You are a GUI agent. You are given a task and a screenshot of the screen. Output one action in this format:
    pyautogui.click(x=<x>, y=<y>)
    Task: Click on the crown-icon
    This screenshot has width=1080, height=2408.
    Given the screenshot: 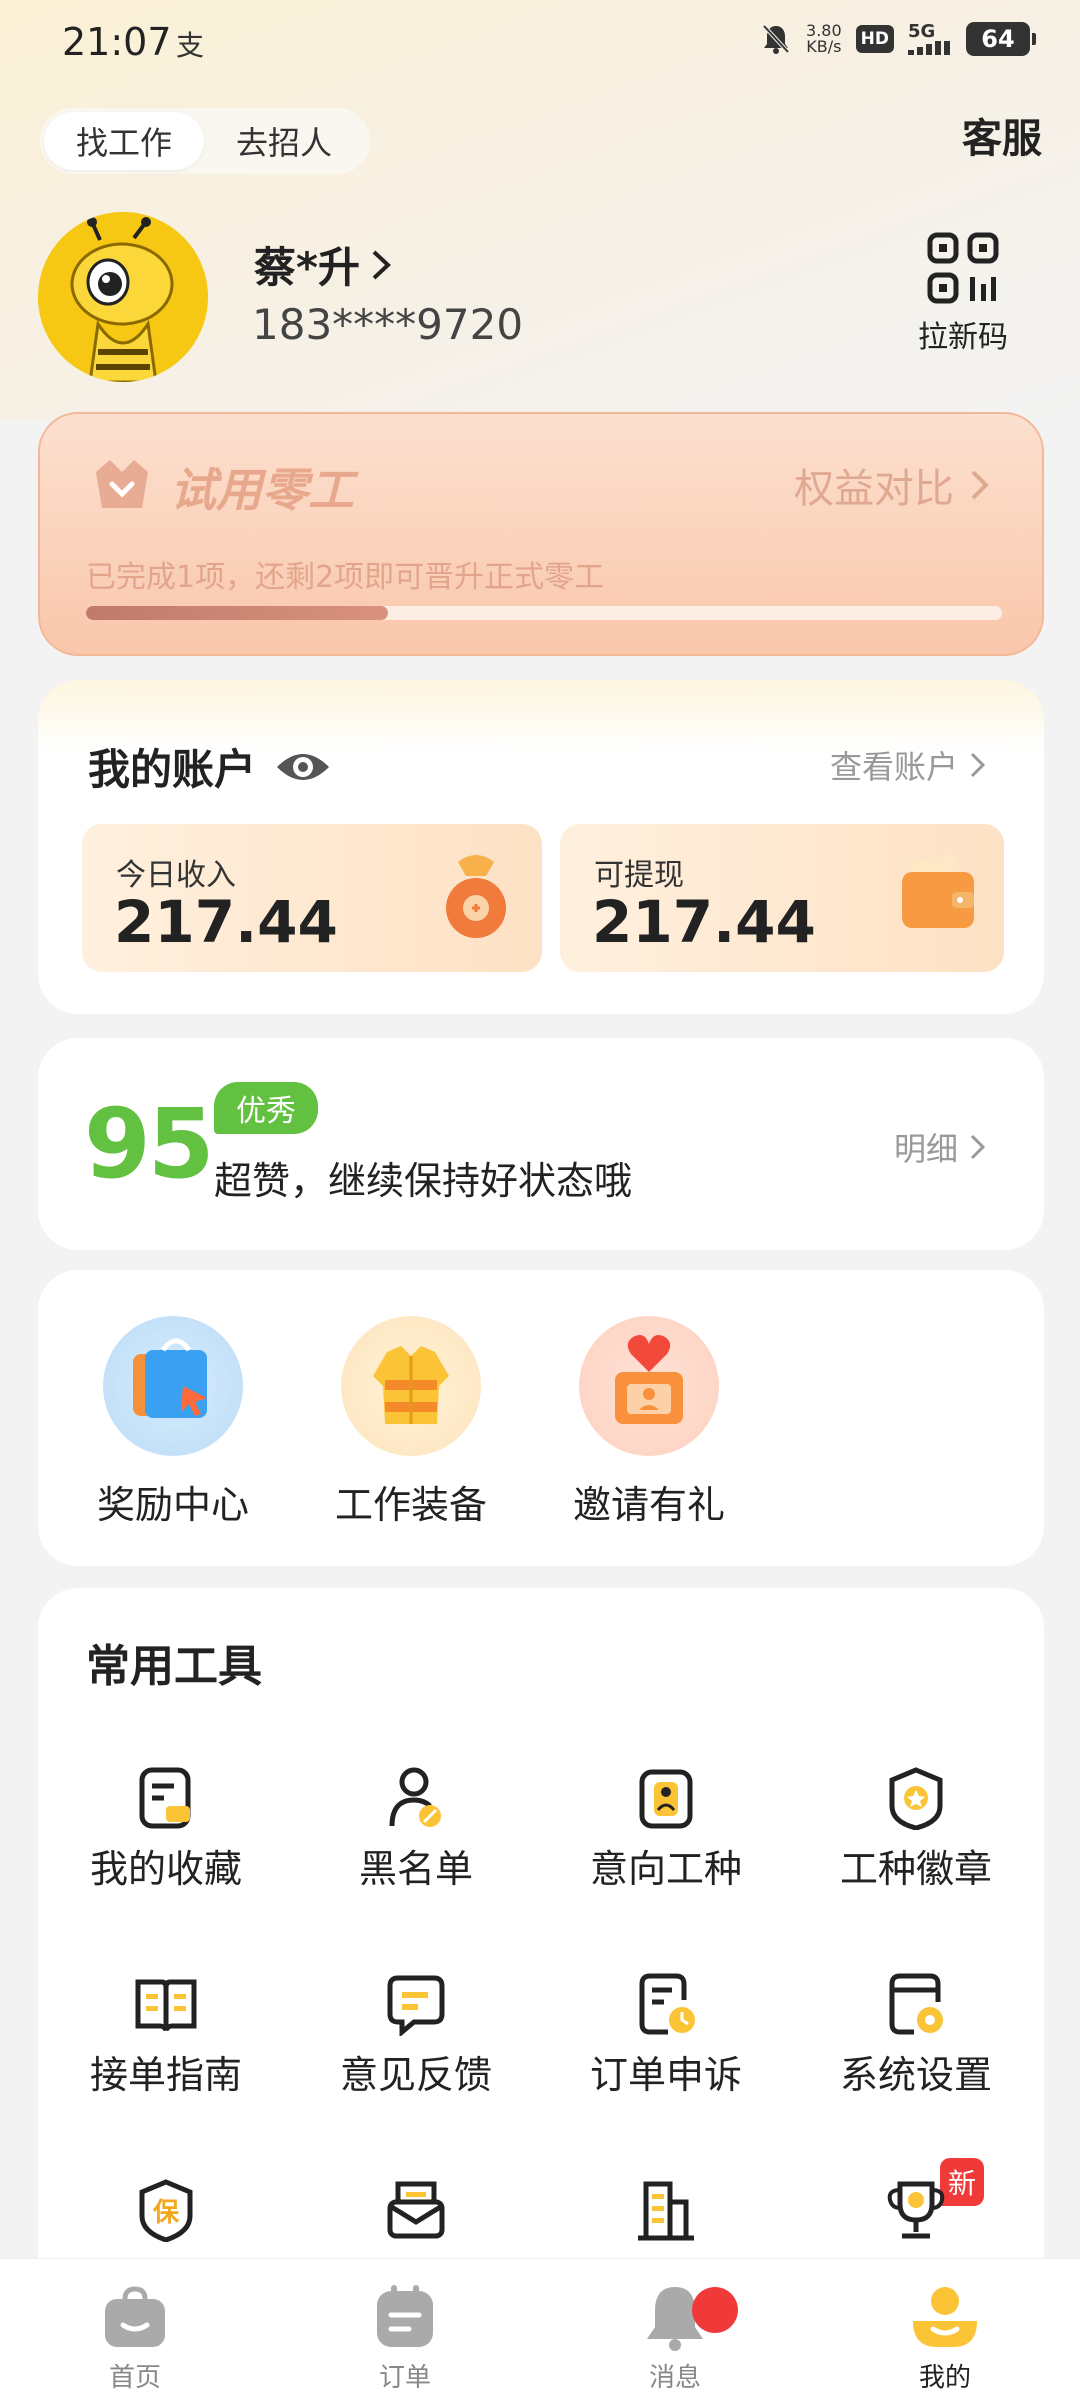 What is the action you would take?
    pyautogui.click(x=122, y=484)
    